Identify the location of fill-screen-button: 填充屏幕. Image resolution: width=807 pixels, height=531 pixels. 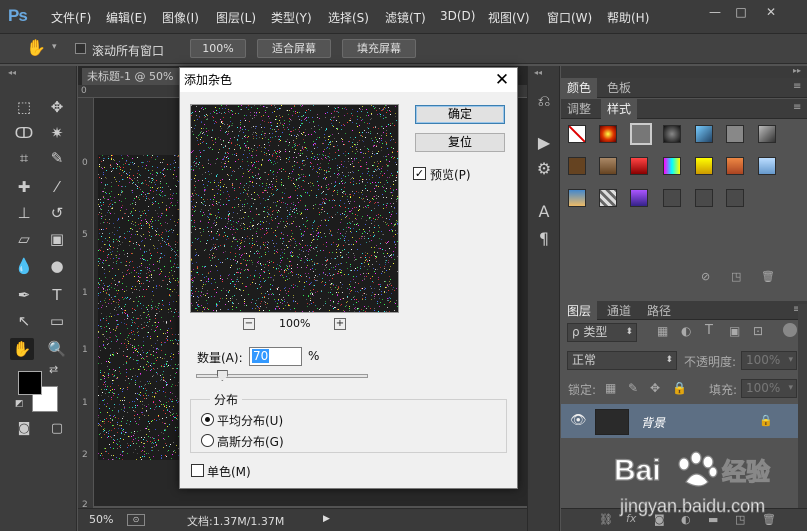
(379, 48).